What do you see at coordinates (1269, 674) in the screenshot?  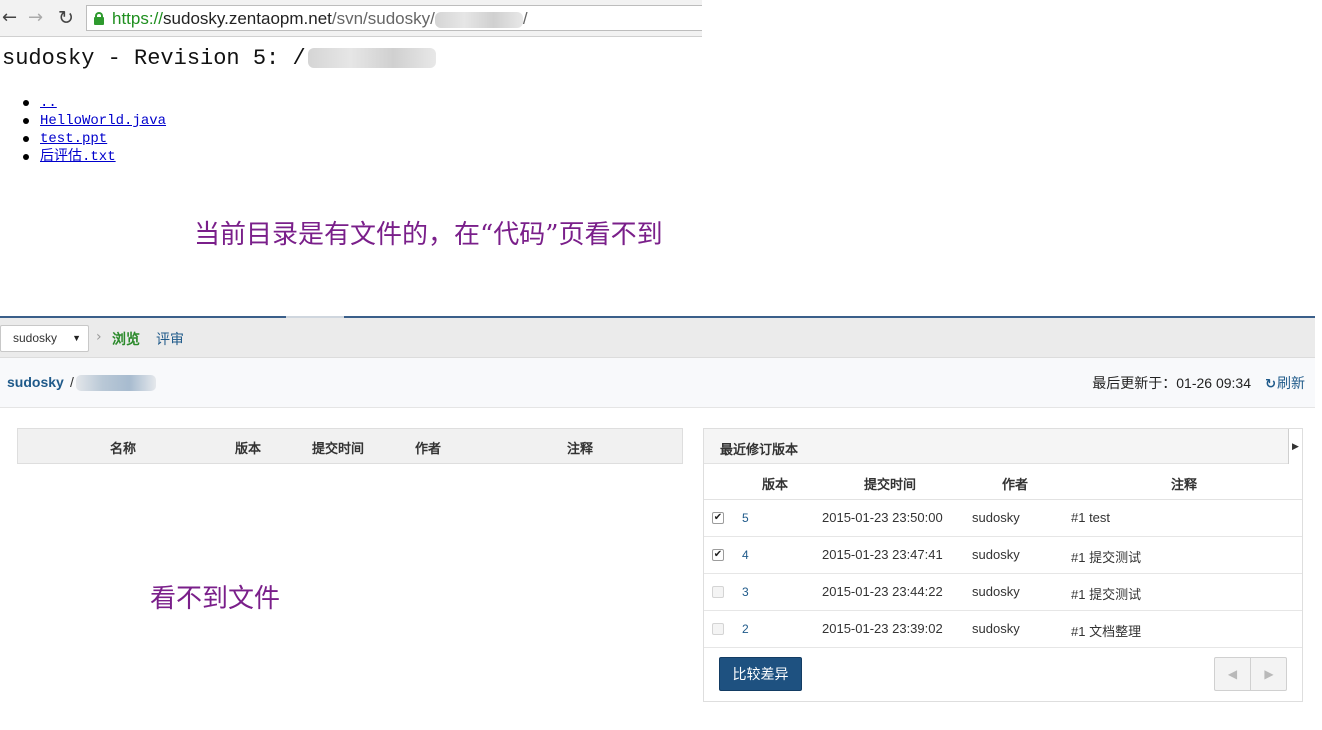 I see `triangle-right-icon: ▶` at bounding box center [1269, 674].